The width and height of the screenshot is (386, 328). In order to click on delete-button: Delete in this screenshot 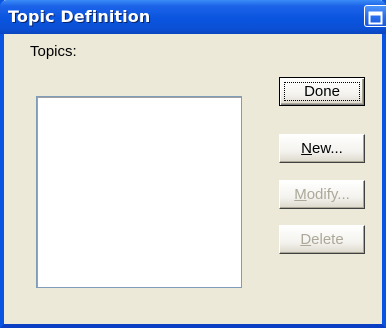, I will do `click(322, 239)`.